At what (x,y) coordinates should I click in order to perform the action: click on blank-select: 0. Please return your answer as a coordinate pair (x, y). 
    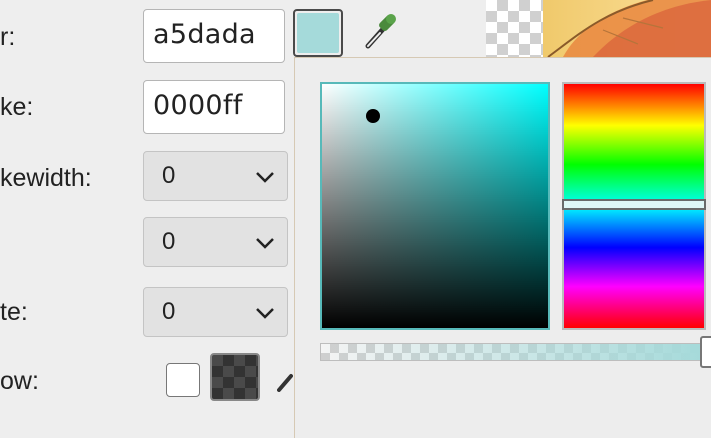
    Looking at the image, I should click on (215, 242).